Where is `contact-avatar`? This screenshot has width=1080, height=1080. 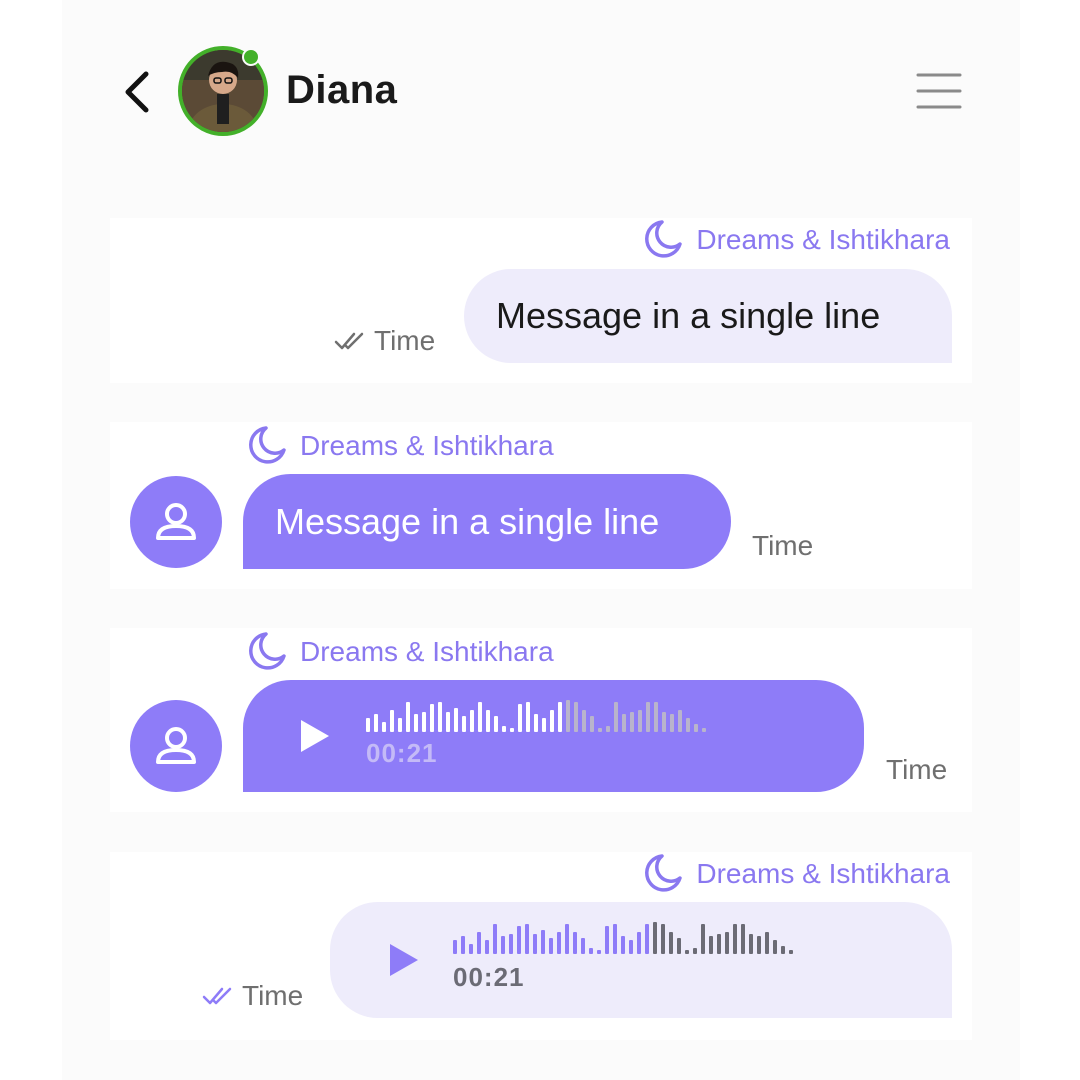
contact-avatar is located at coordinates (223, 91).